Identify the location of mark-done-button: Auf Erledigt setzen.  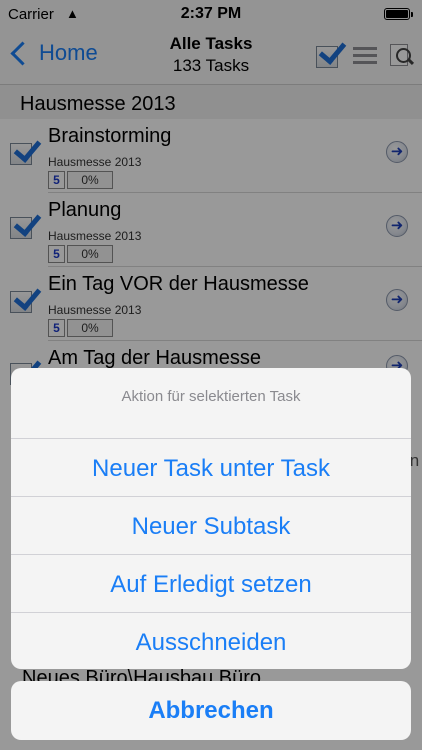
(211, 584).